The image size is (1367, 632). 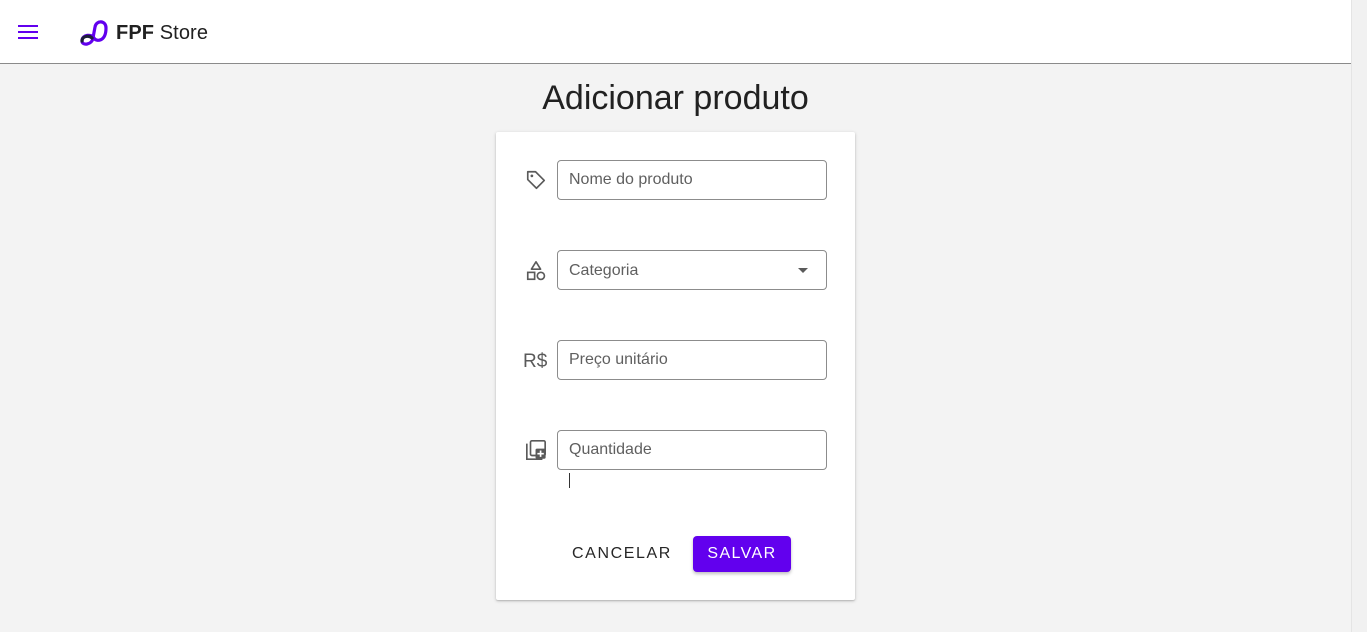 What do you see at coordinates (569, 480) in the screenshot?
I see `text-cursor` at bounding box center [569, 480].